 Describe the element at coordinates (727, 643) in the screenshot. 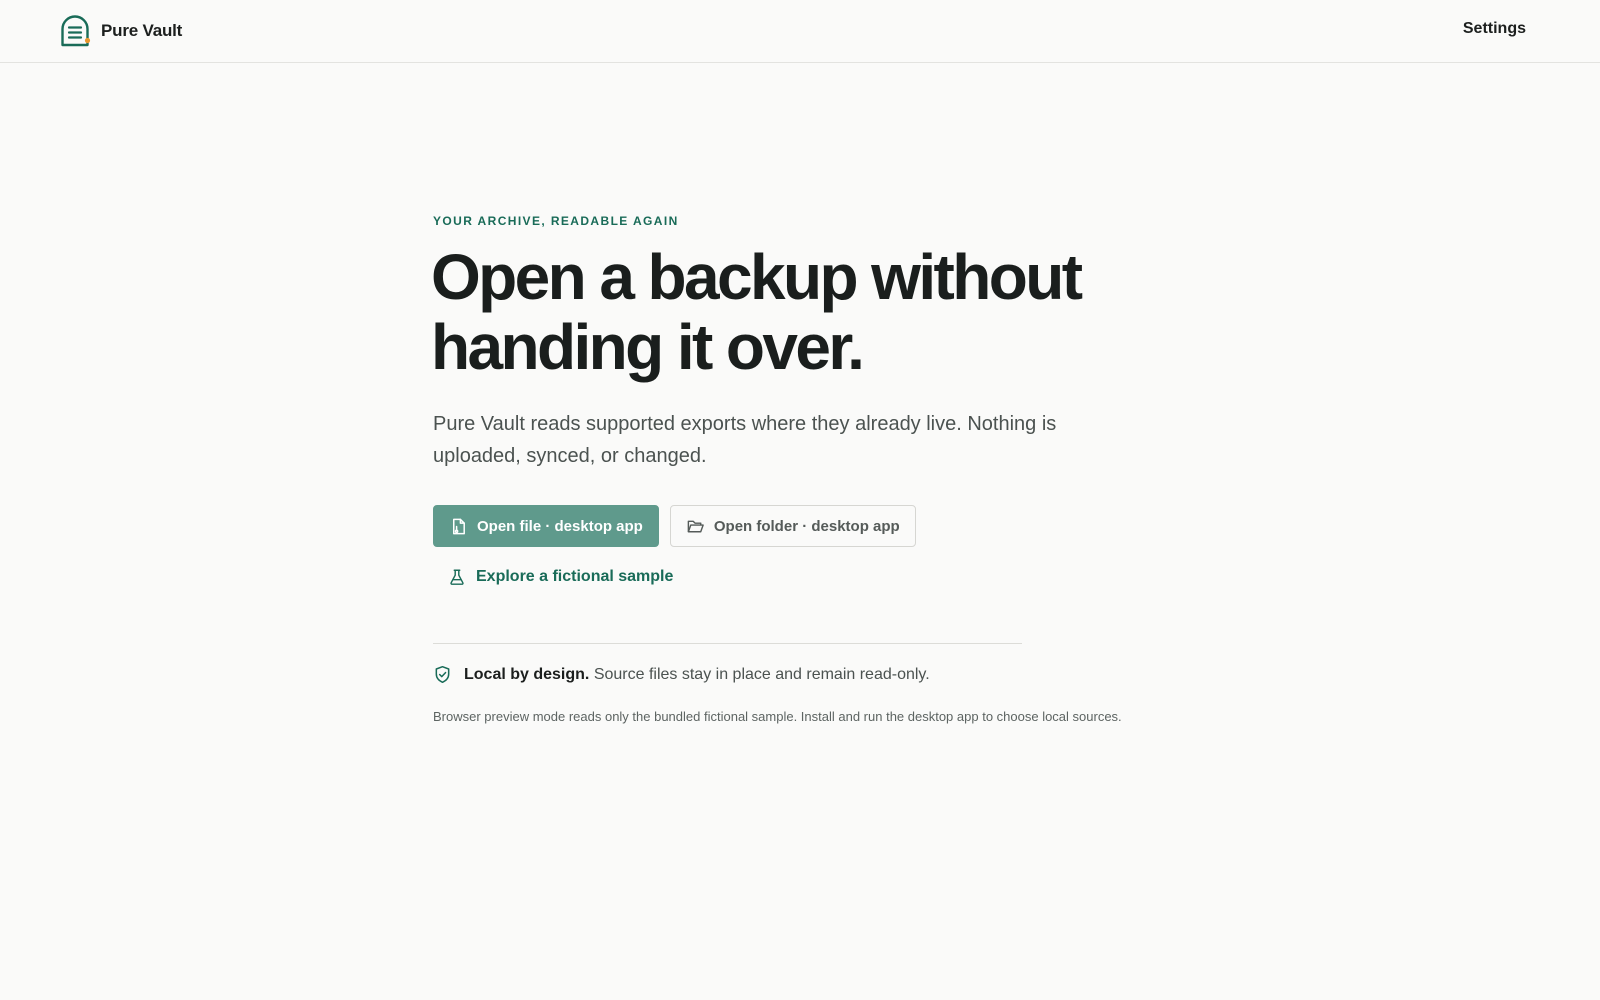

I see `section-divider` at that location.